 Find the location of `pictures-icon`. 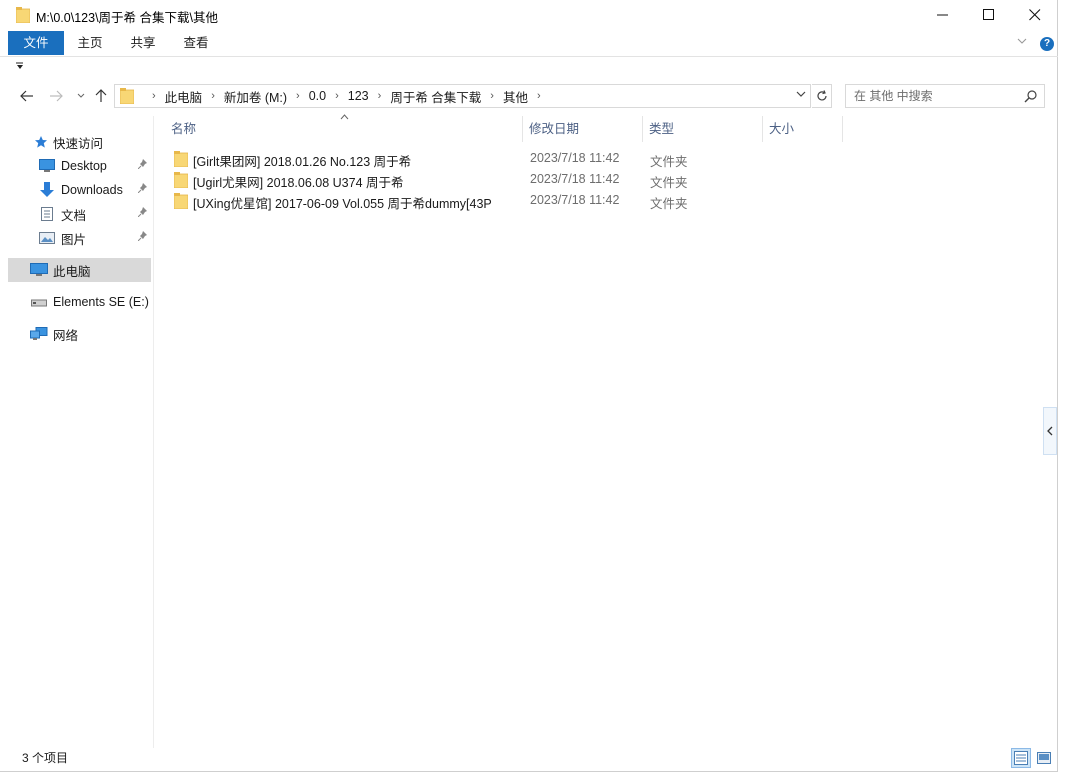

pictures-icon is located at coordinates (47, 238).